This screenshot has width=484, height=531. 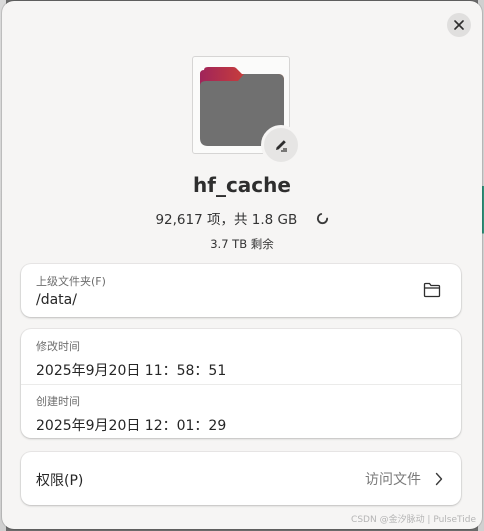 I want to click on folder-open-icon, so click(x=432, y=290).